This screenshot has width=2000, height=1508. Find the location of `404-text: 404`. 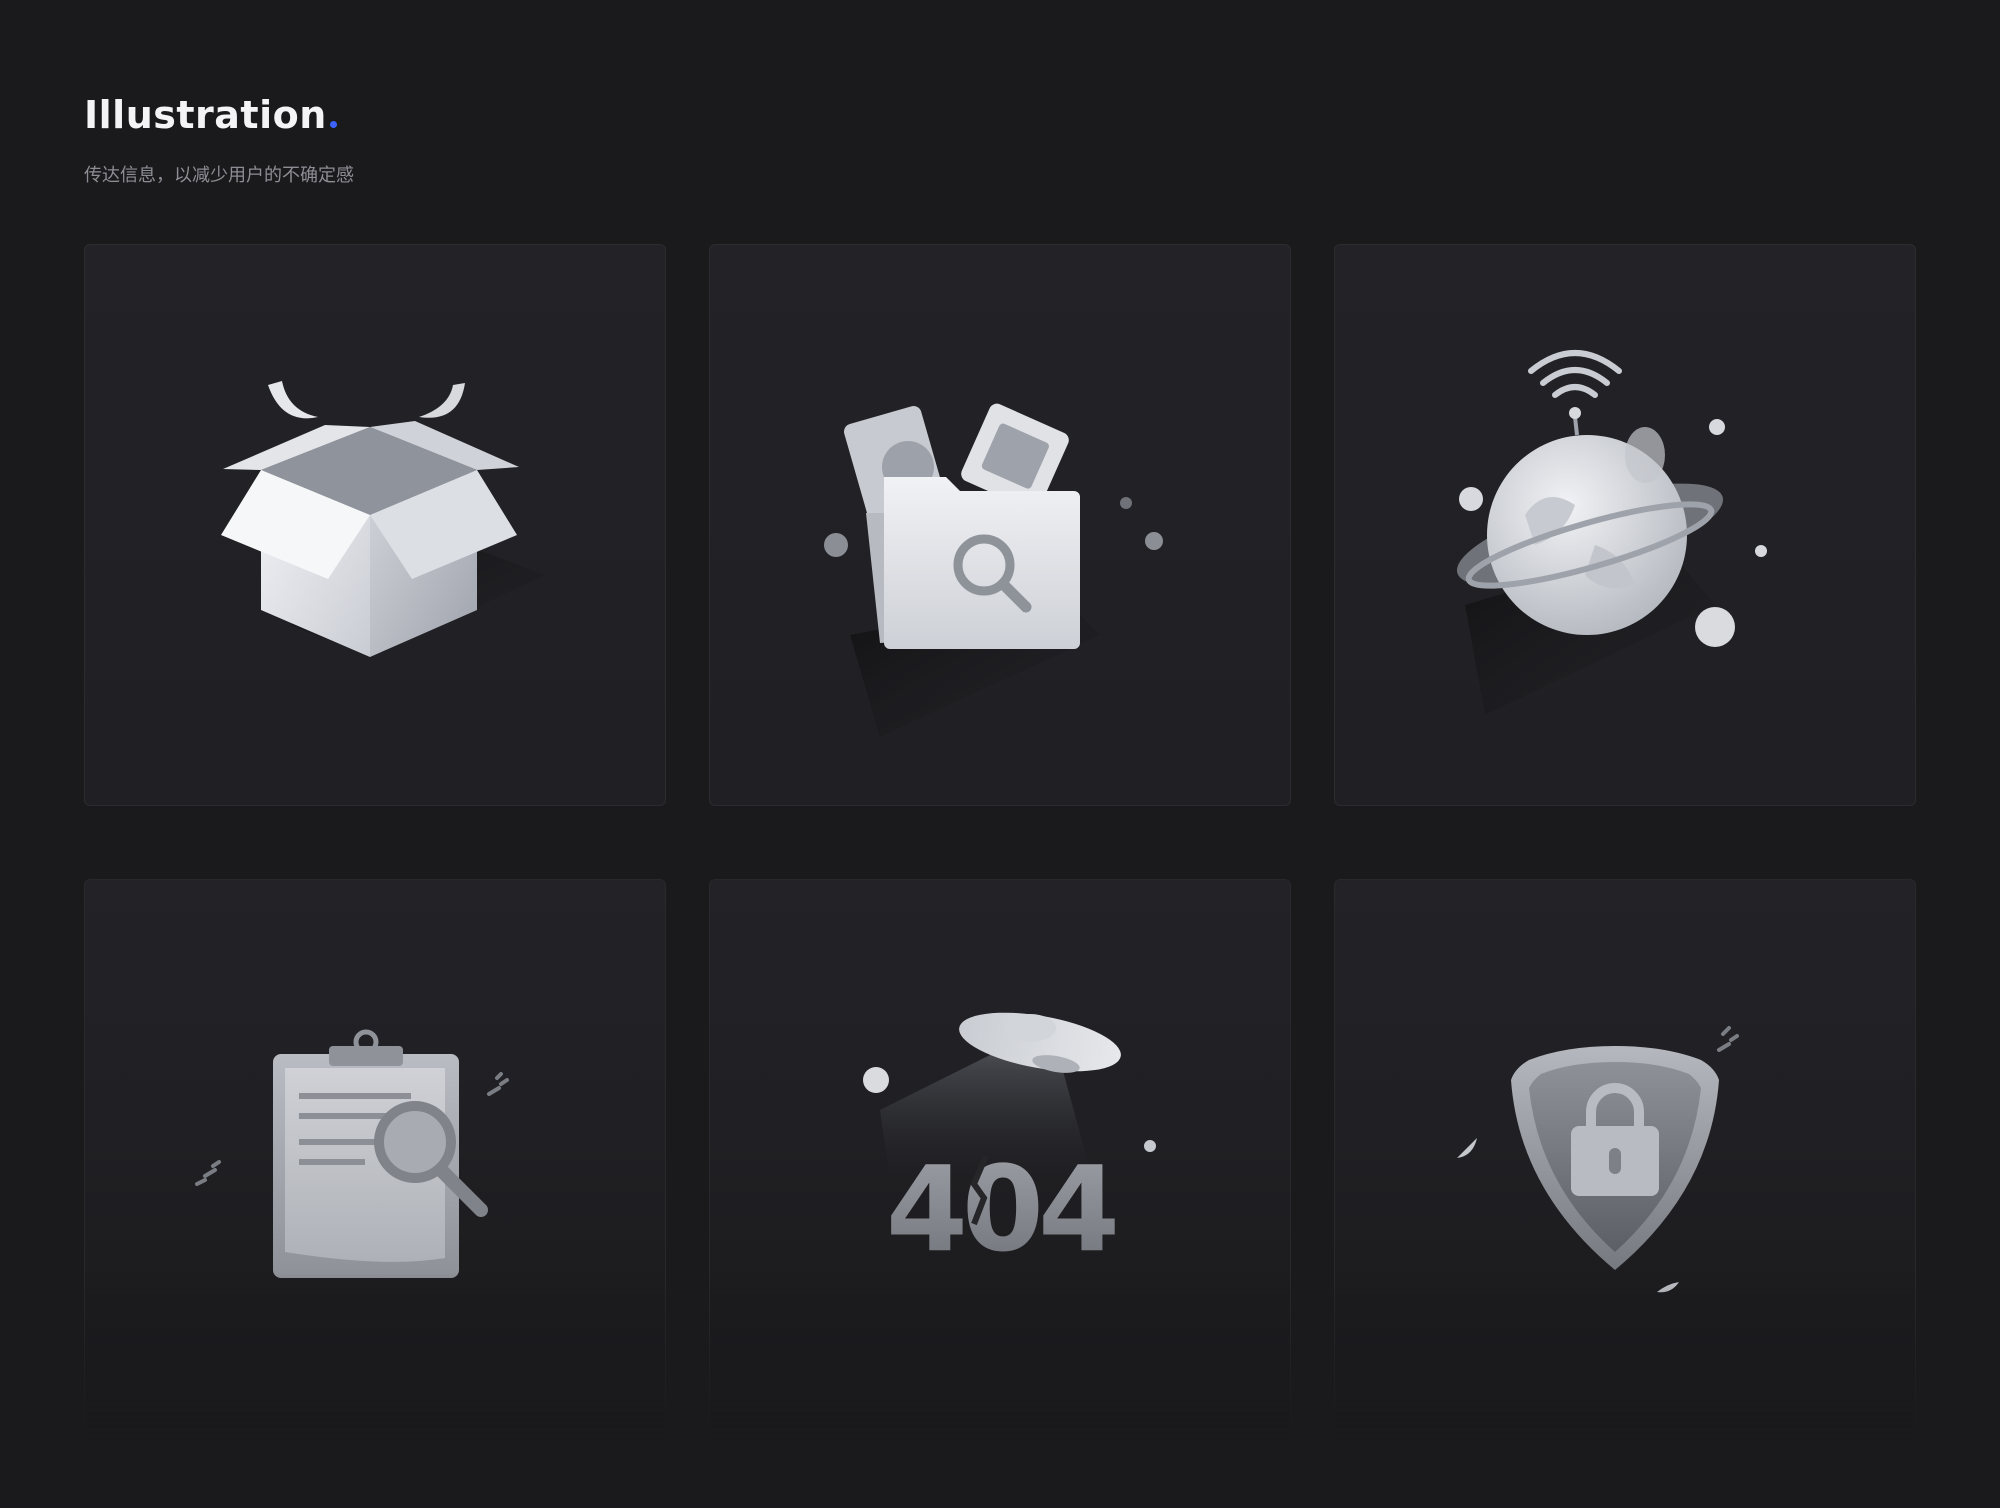

404-text: 404 is located at coordinates (1000, 1209).